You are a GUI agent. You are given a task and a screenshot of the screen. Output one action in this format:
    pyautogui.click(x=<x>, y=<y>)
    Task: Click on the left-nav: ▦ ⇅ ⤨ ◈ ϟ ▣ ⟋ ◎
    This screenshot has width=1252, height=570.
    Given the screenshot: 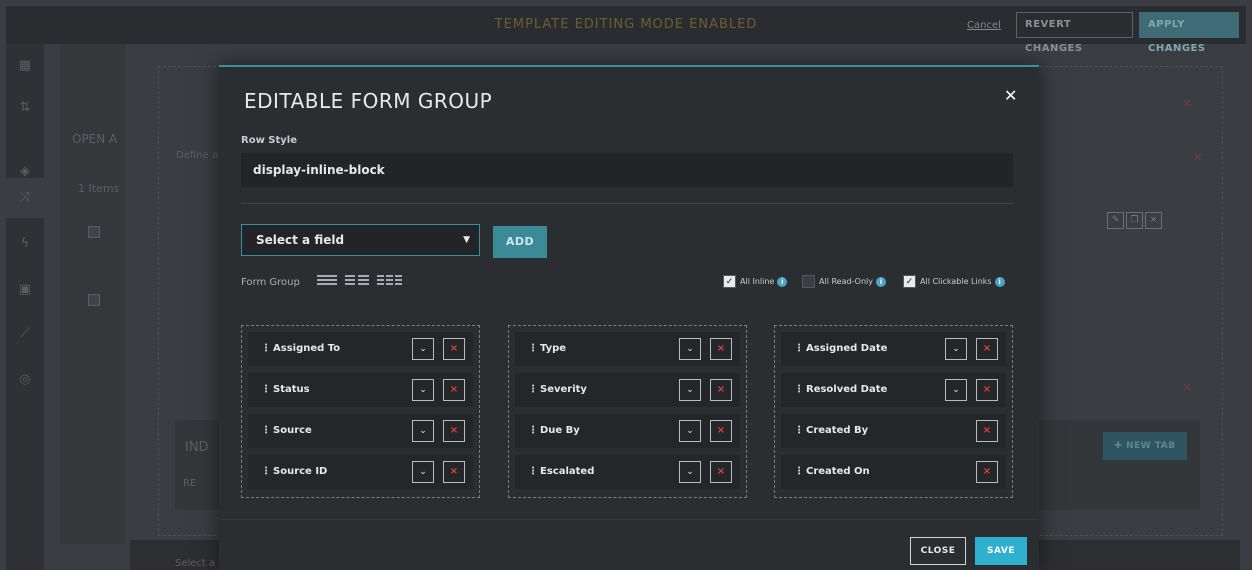 What is the action you would take?
    pyautogui.click(x=25, y=307)
    